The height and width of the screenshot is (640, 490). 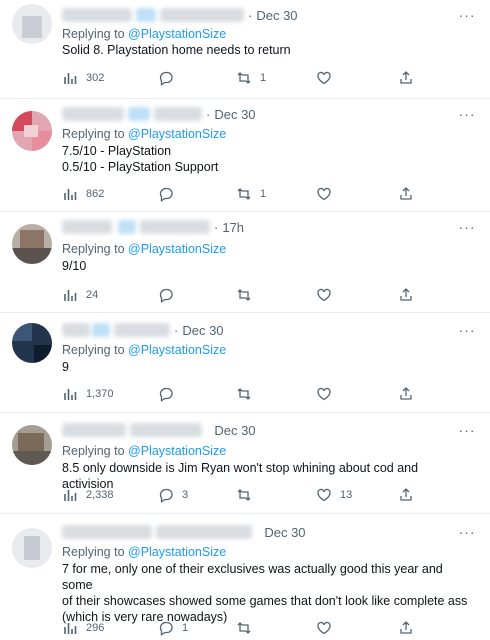 I want to click on tweet-actions: 2,338 3 13, so click(x=245, y=495).